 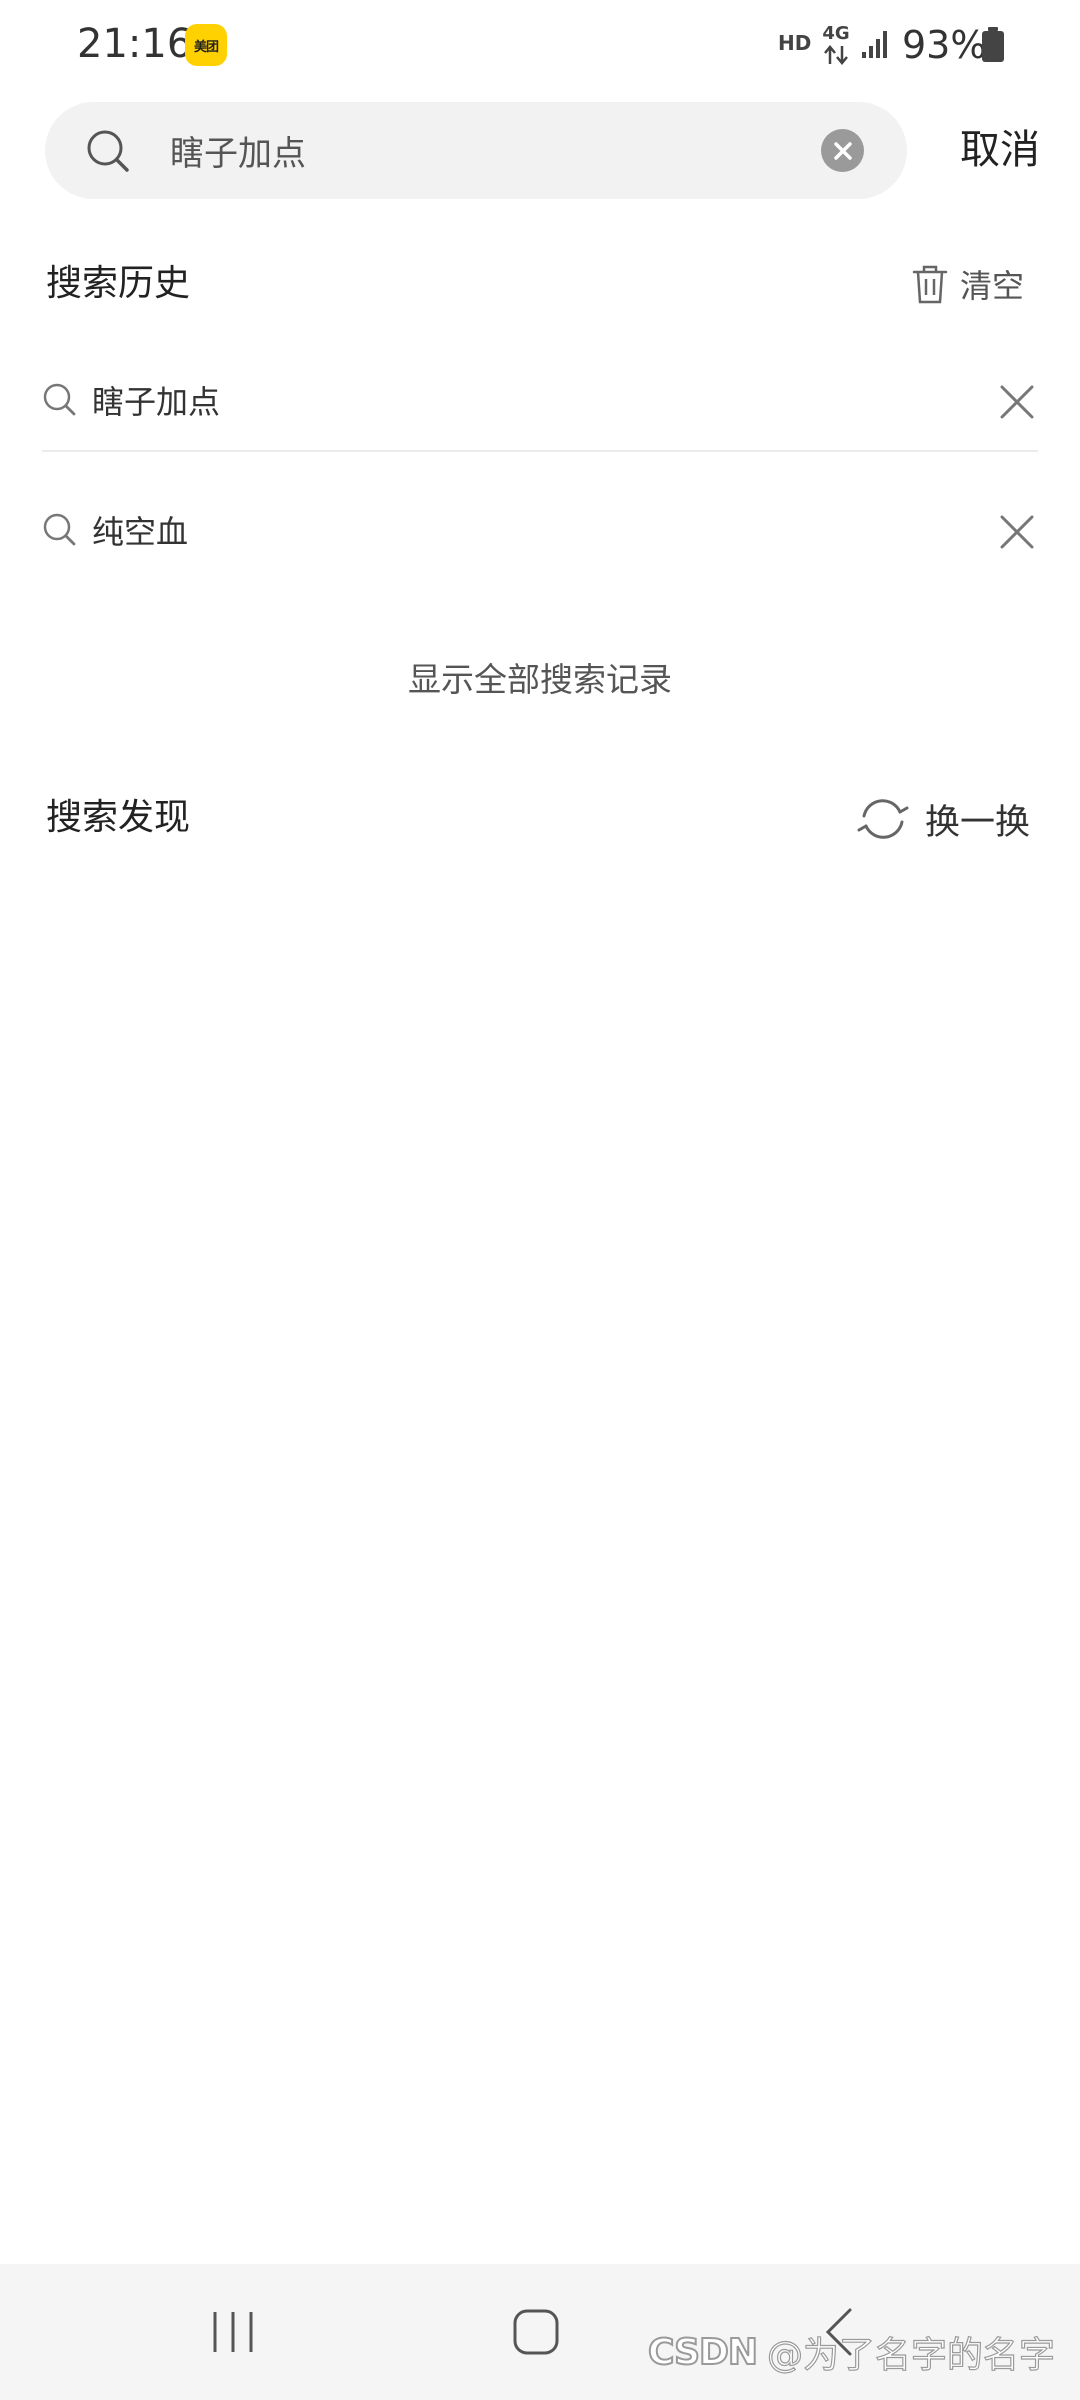 What do you see at coordinates (206, 45) in the screenshot?
I see `meituan-badge-icon: 美团` at bounding box center [206, 45].